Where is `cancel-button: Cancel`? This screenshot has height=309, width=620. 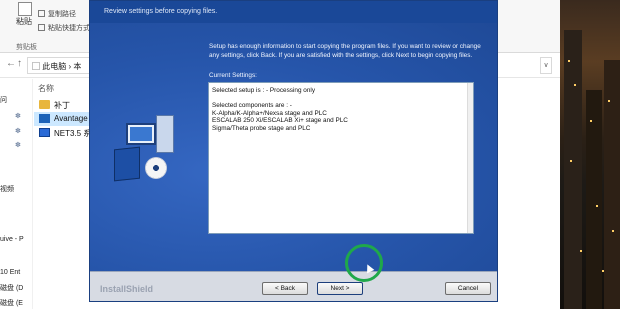
cancel-button: Cancel is located at coordinates (468, 288).